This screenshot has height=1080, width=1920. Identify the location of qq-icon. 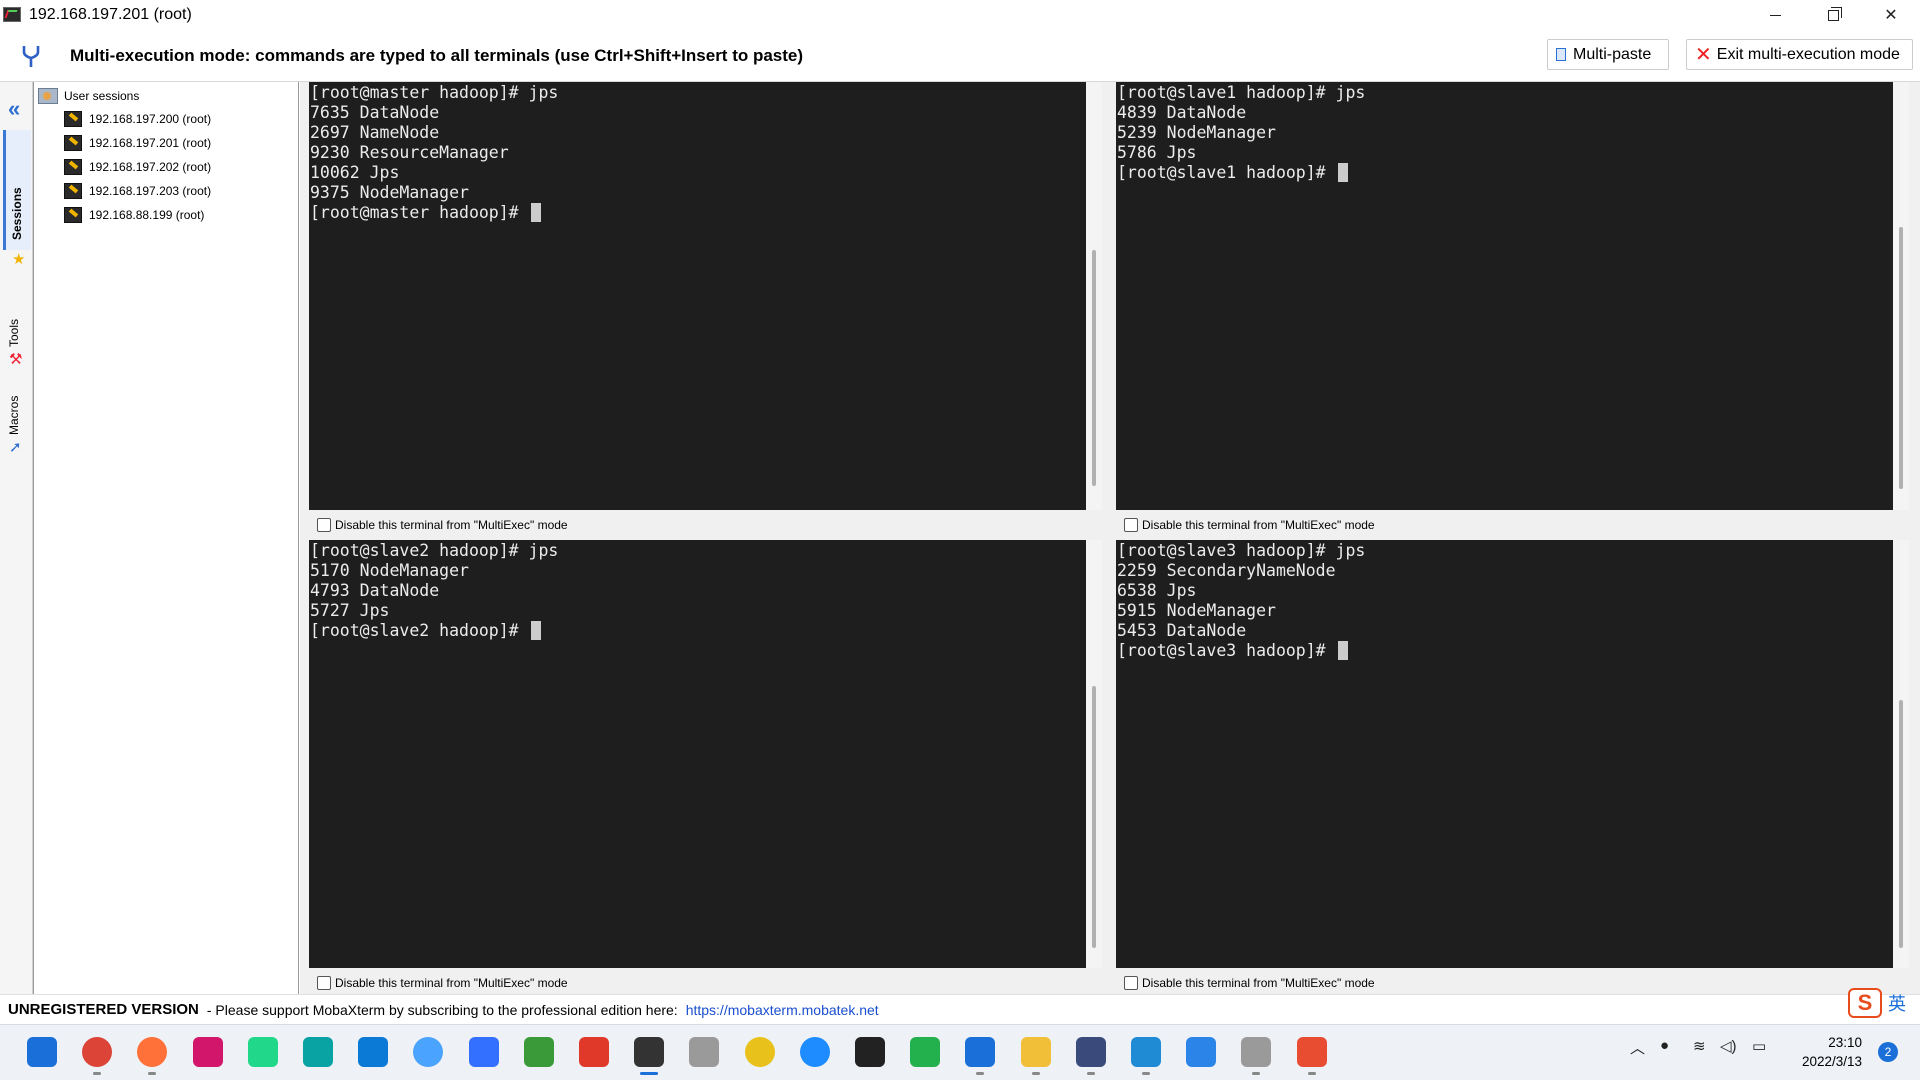
(870, 1052).